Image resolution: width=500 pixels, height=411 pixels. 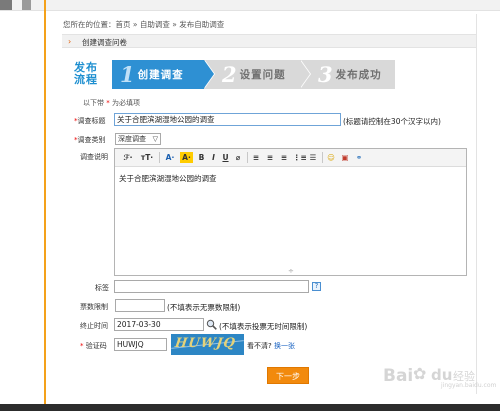 What do you see at coordinates (213, 157) in the screenshot?
I see `italic-icon: I` at bounding box center [213, 157].